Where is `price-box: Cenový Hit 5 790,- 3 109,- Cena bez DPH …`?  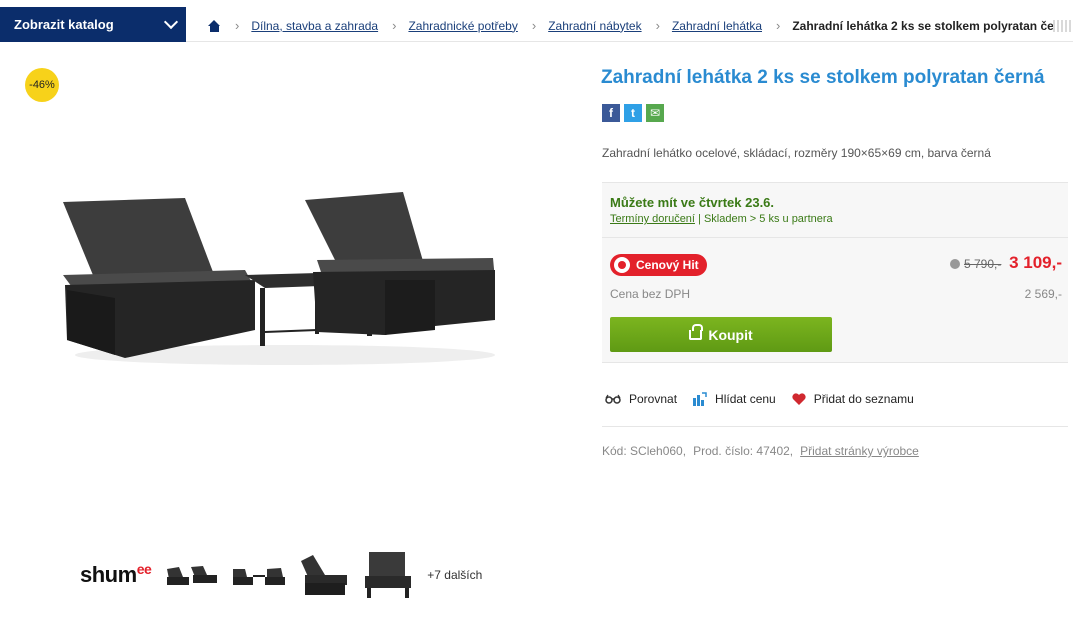 price-box: Cenový Hit 5 790,- 3 109,- Cena bez DPH … is located at coordinates (835, 300).